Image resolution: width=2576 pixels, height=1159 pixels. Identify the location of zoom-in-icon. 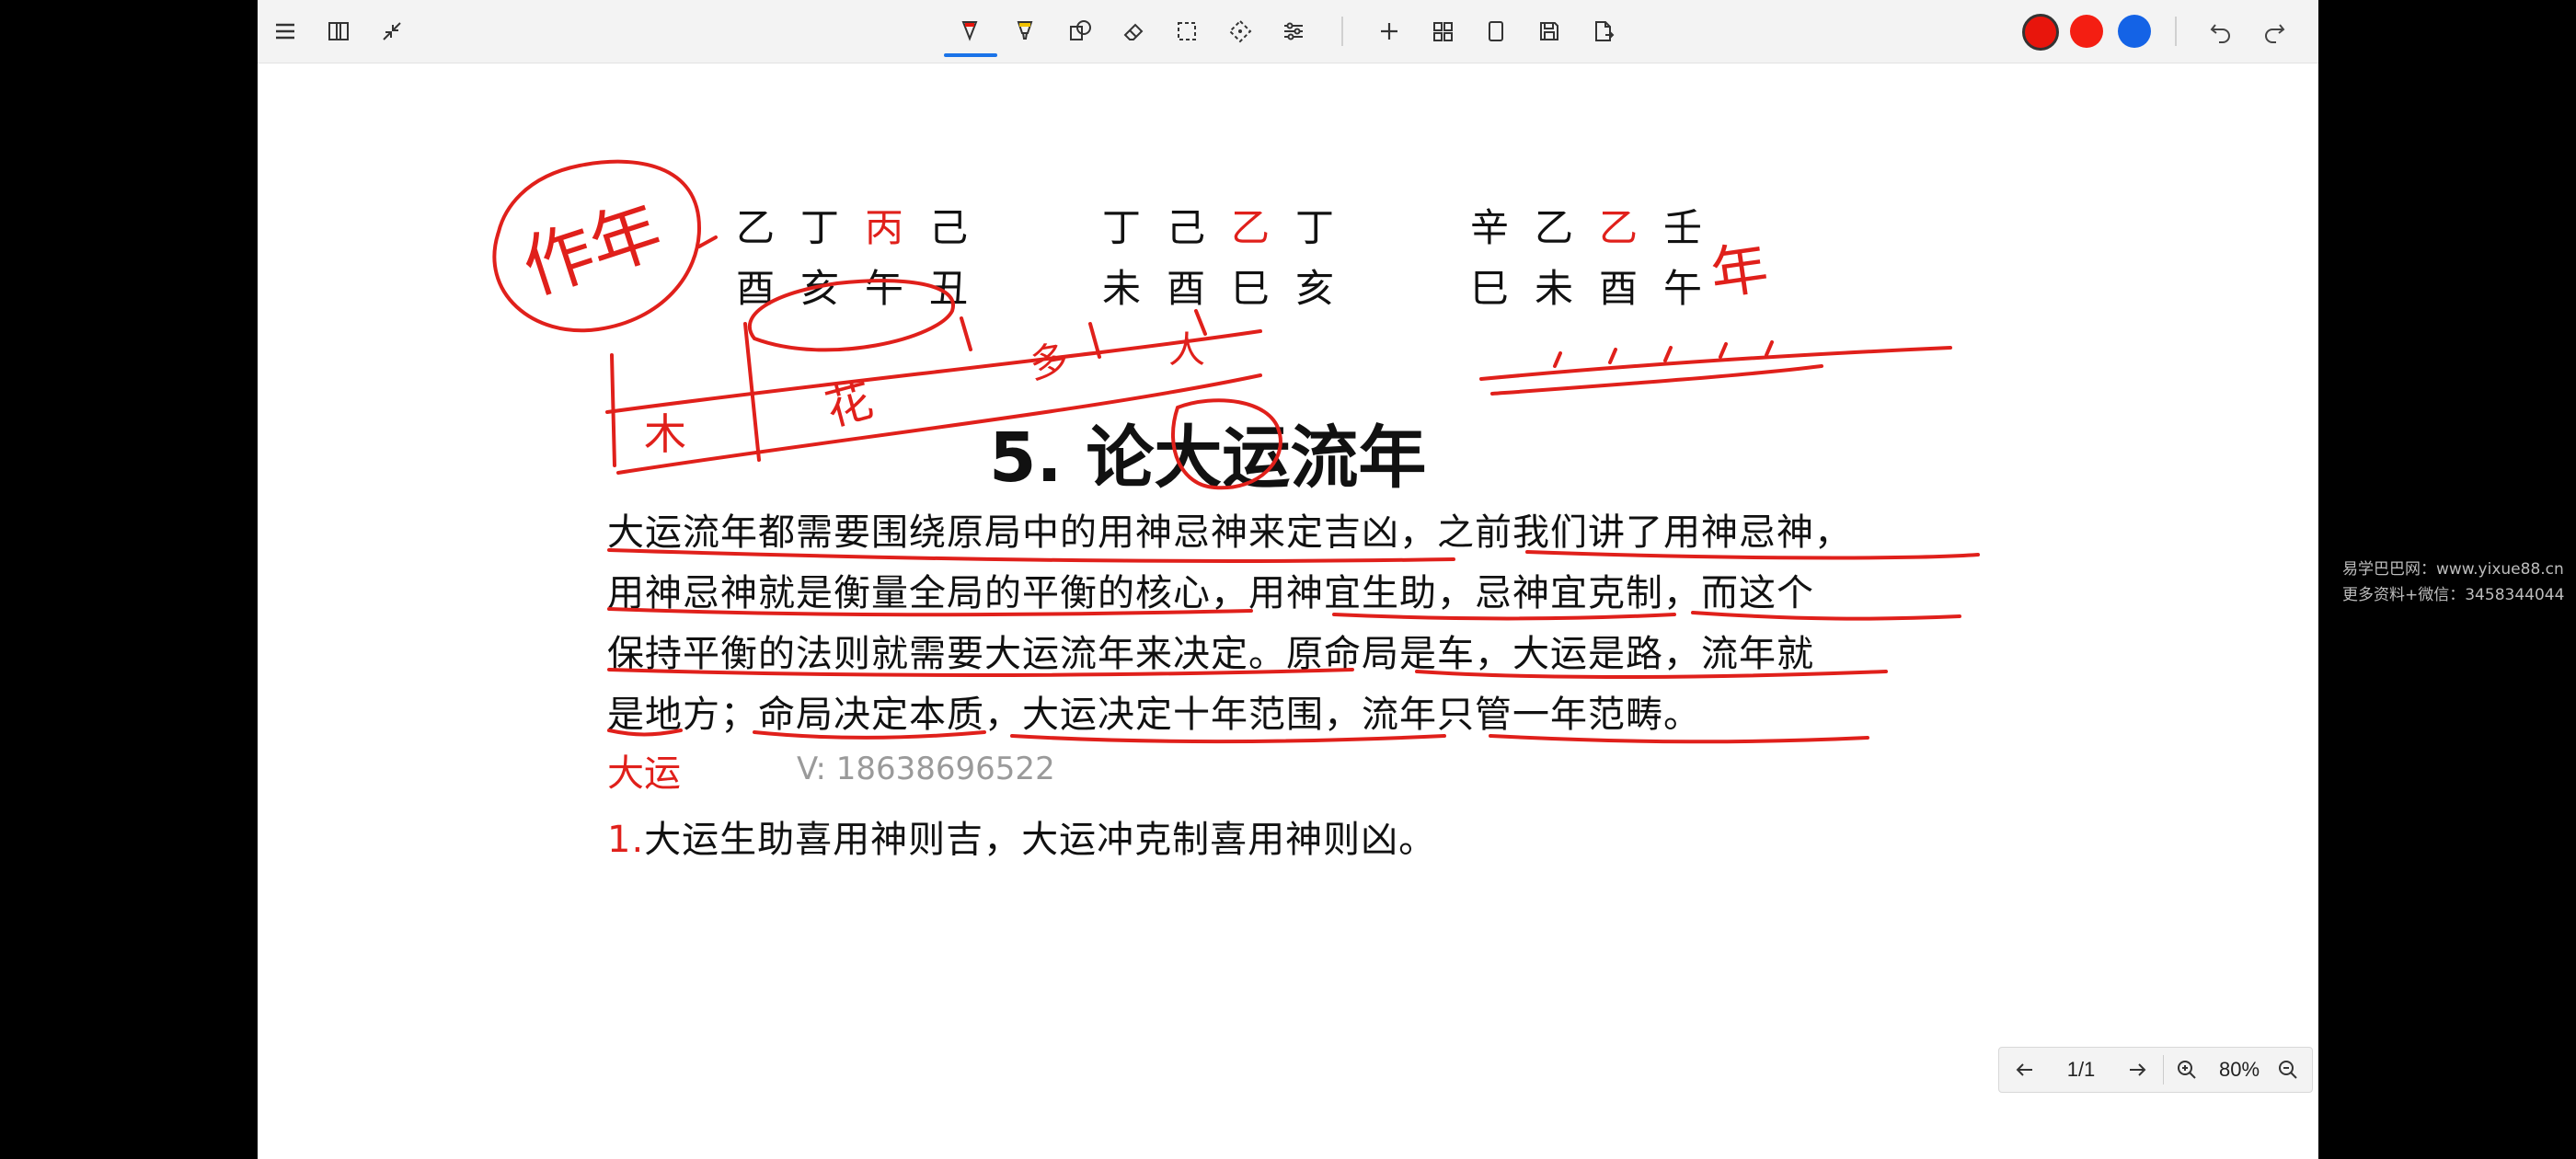
(2186, 1069).